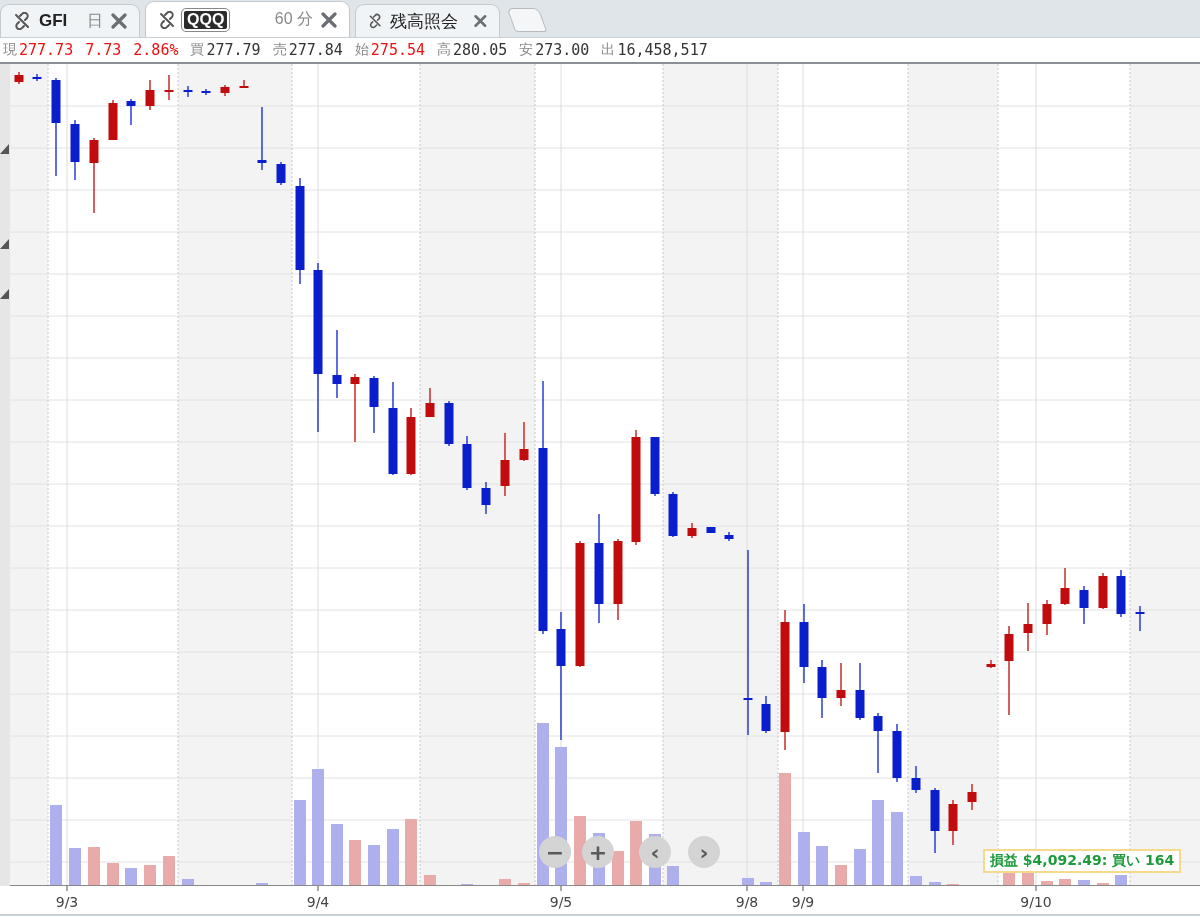 Image resolution: width=1200 pixels, height=917 pixels. Describe the element at coordinates (444, 50) in the screenshot. I see `quote-label: 高` at that location.